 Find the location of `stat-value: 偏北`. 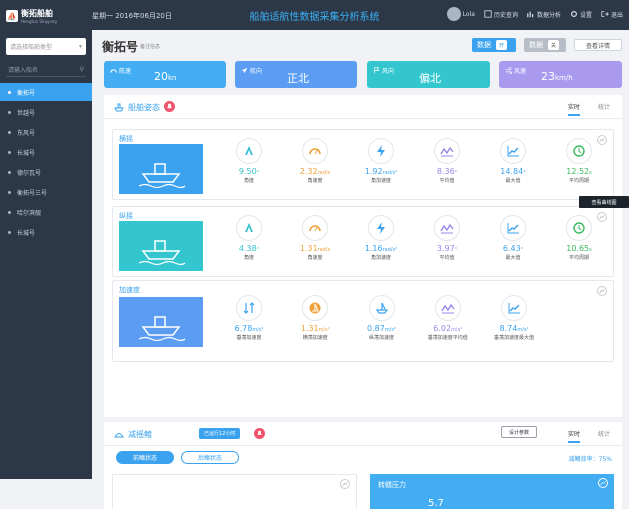

stat-value: 偏北 is located at coordinates (430, 78).